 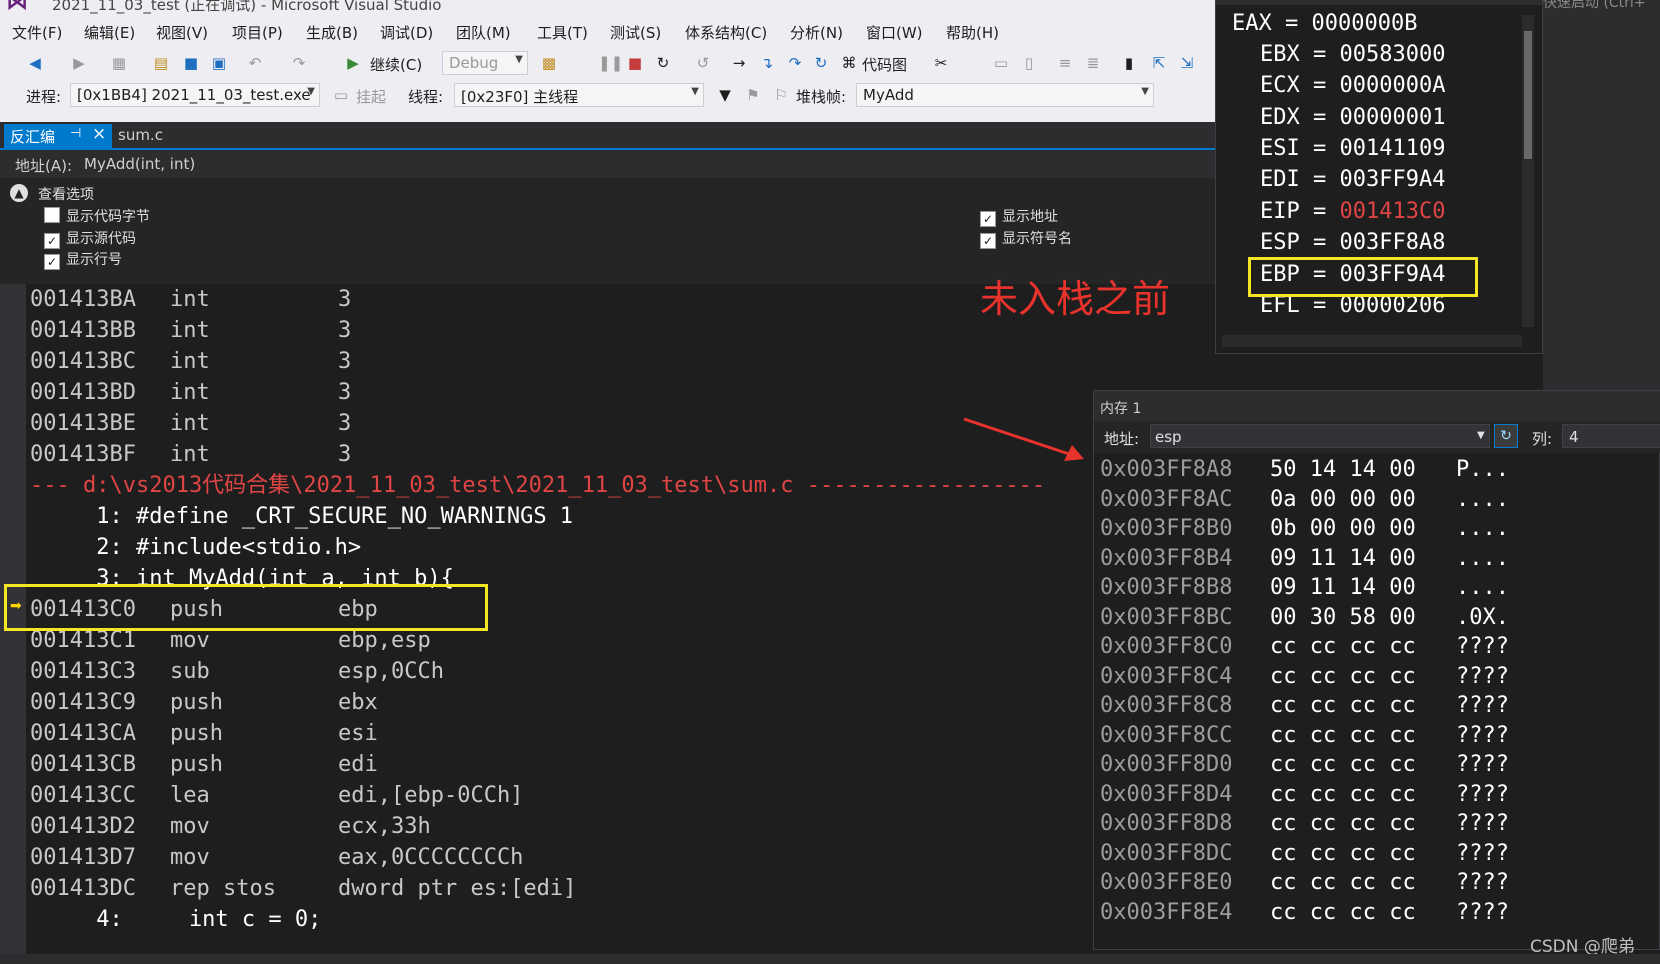 I want to click on comment-icon: ≡, so click(x=1065, y=63).